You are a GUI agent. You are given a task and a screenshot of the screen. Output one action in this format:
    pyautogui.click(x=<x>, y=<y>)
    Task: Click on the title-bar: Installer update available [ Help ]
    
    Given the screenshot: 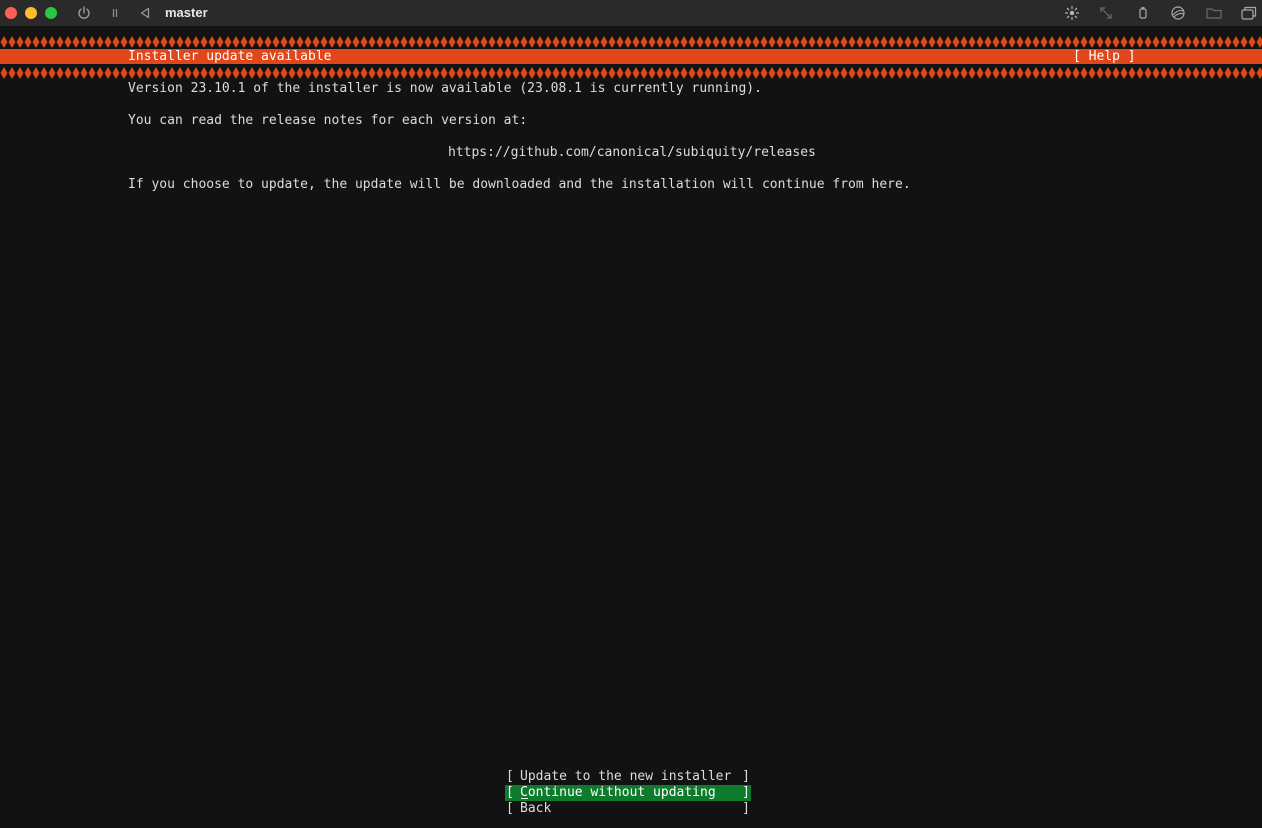 What is the action you would take?
    pyautogui.click(x=631, y=56)
    